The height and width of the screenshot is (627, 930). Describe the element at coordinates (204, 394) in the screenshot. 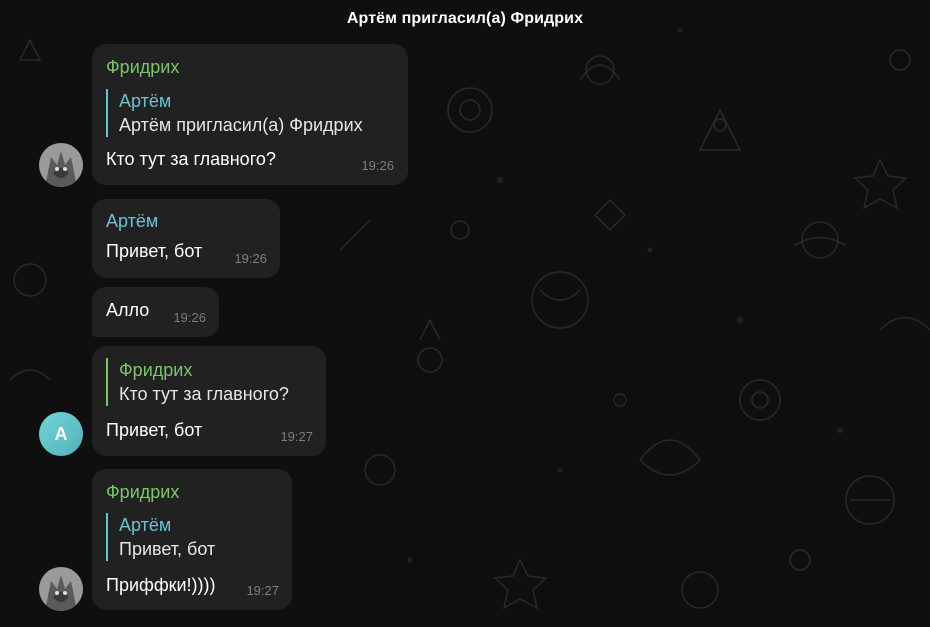

I see `reply-text: Кто тут за главного?` at that location.